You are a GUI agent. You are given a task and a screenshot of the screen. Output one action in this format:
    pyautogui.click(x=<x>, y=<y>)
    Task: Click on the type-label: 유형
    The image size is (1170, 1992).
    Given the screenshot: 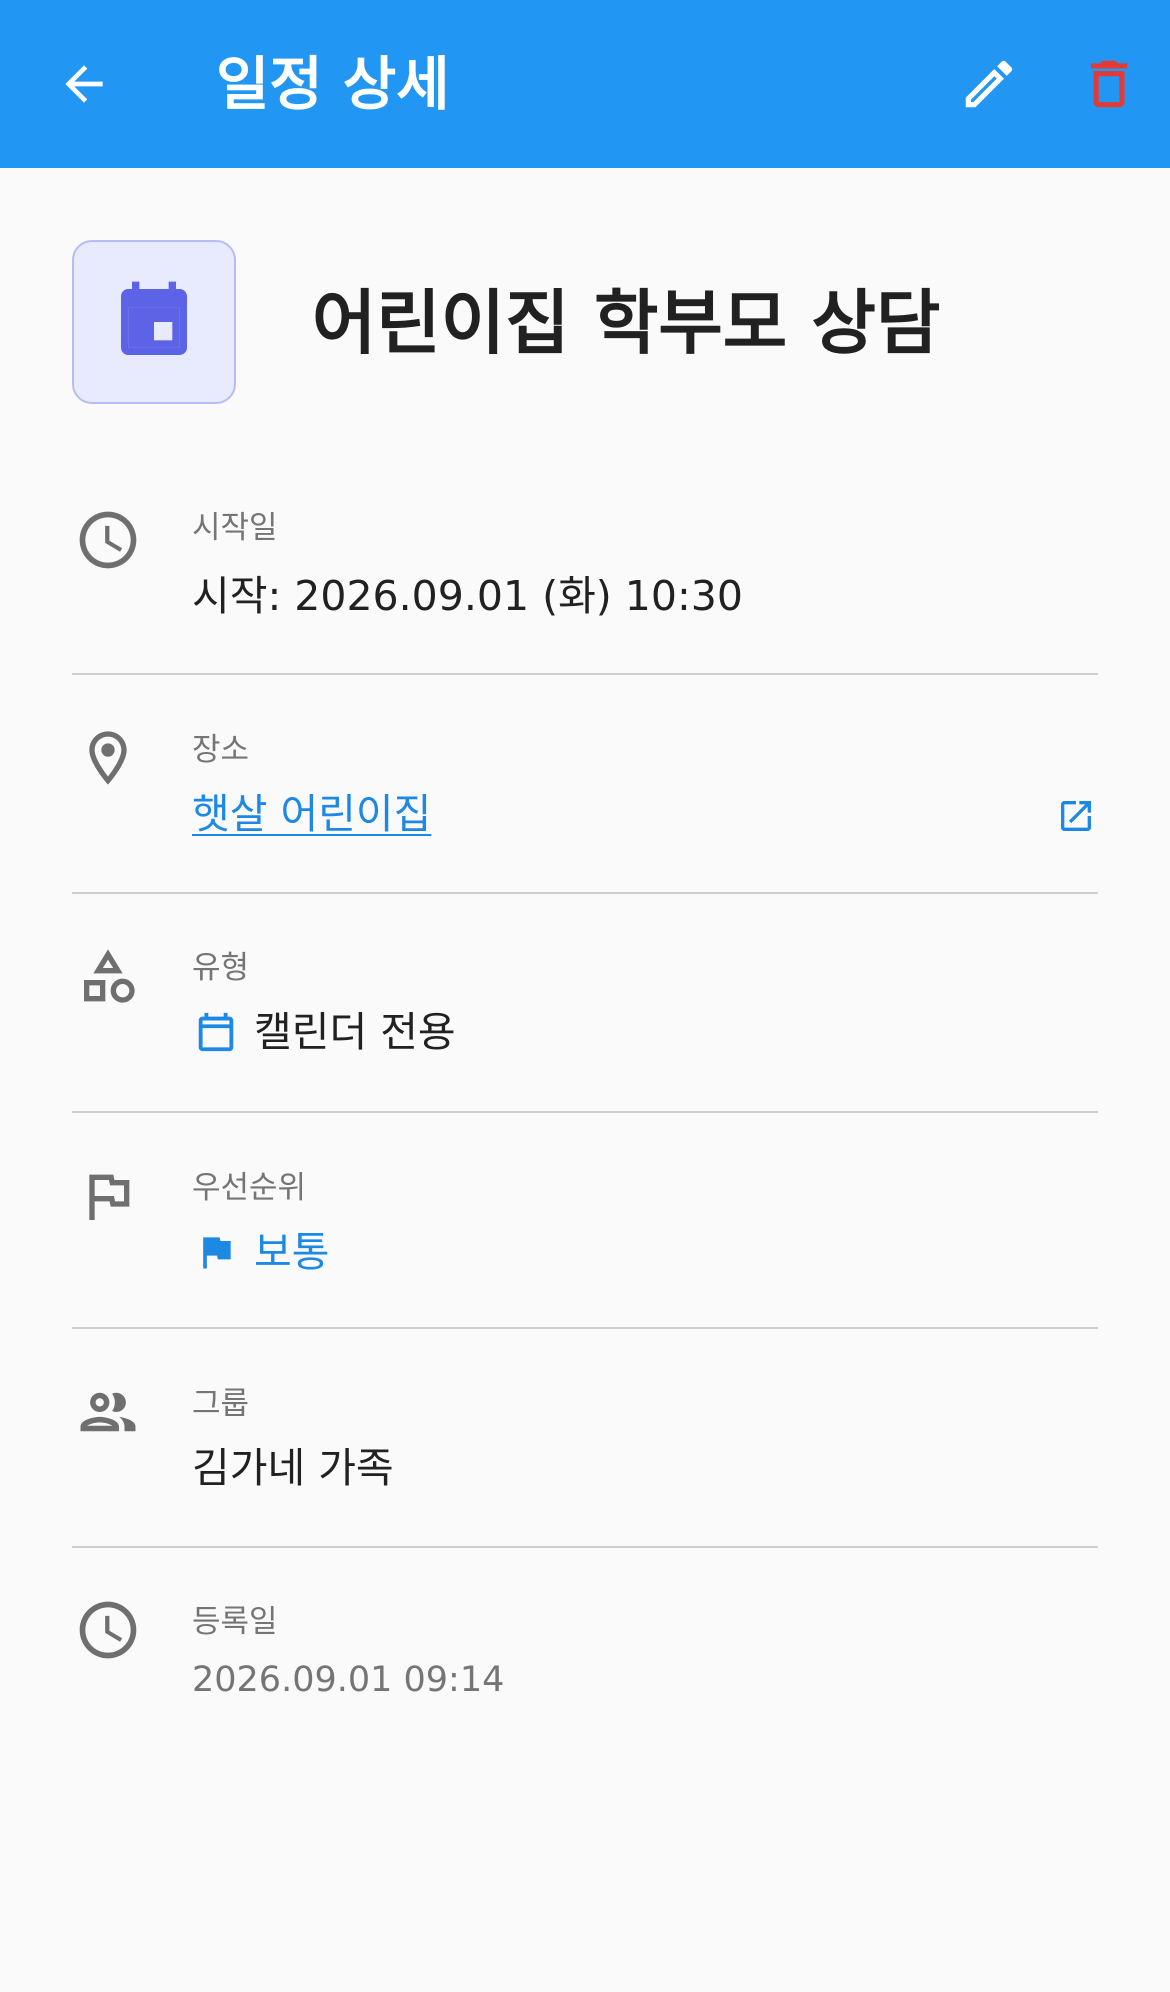 What is the action you would take?
    pyautogui.click(x=221, y=968)
    